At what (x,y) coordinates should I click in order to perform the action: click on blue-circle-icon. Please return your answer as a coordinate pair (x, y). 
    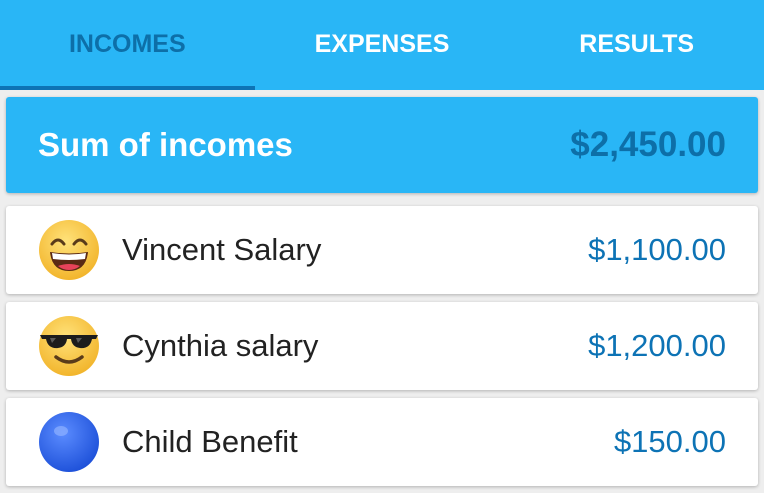
    Looking at the image, I should click on (69, 442).